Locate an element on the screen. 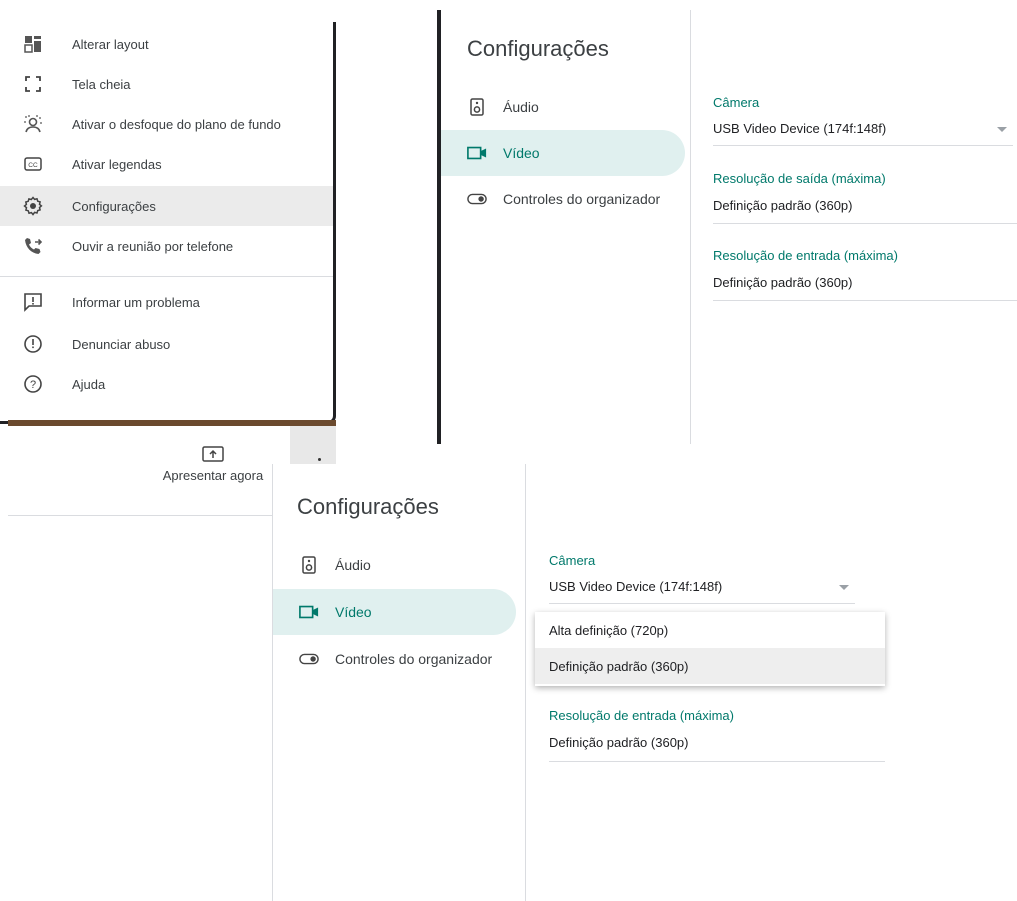 The width and height of the screenshot is (1017, 901). menu-item-label: Ativar o desfoque do plano de fundo is located at coordinates (176, 124).